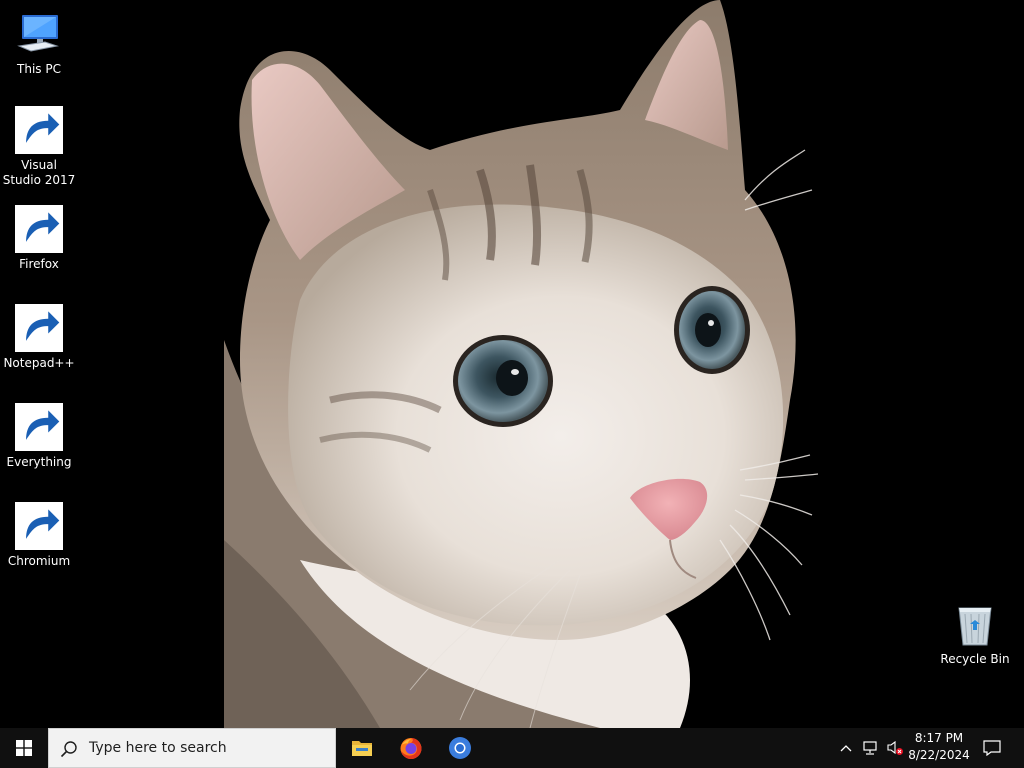  I want to click on notification-icon, so click(992, 748).